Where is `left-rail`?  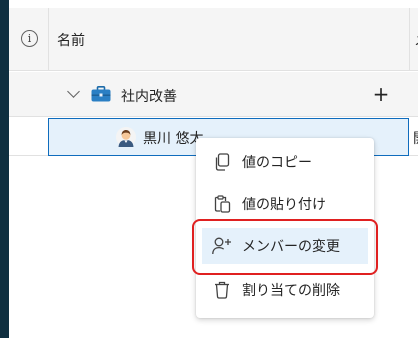
left-rail is located at coordinates (4, 169).